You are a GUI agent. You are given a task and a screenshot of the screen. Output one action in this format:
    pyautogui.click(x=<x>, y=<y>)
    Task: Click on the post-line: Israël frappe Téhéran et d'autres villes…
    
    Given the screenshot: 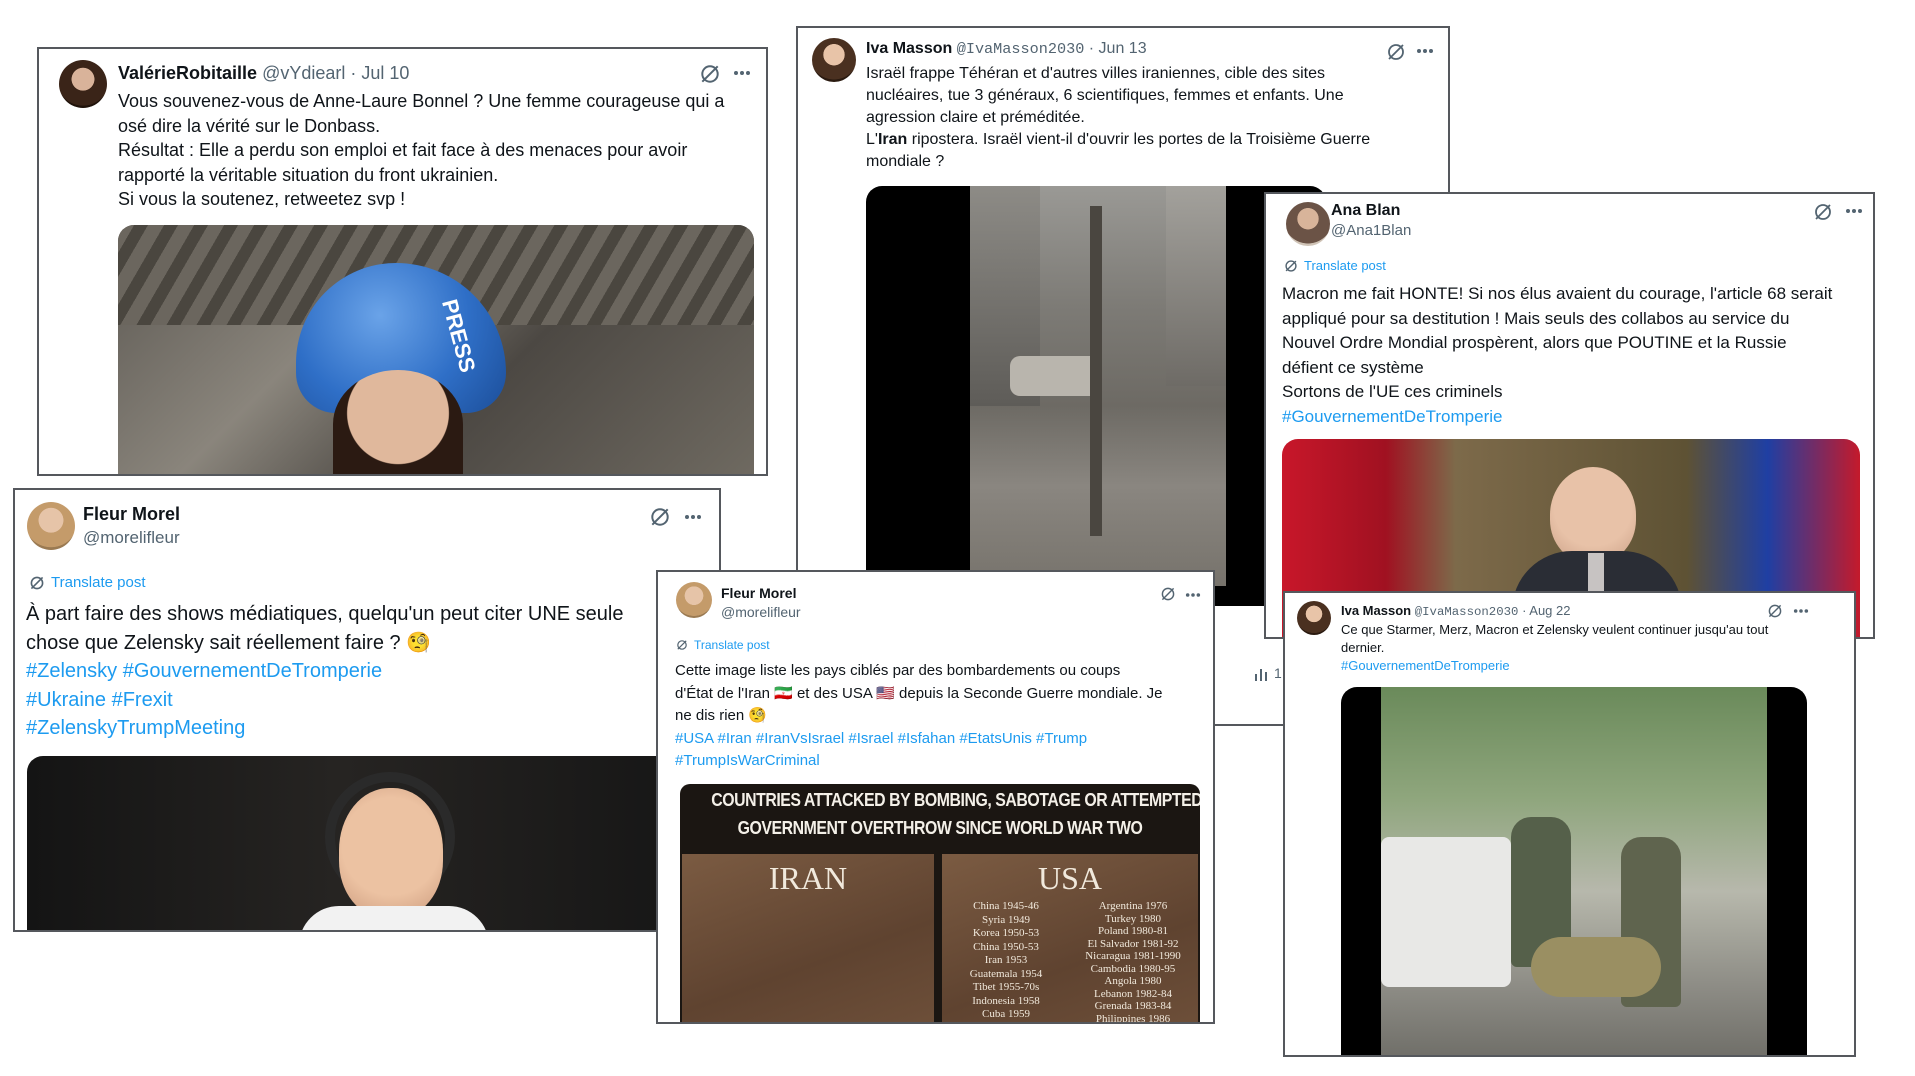 What is the action you would take?
    pyautogui.click(x=1096, y=73)
    